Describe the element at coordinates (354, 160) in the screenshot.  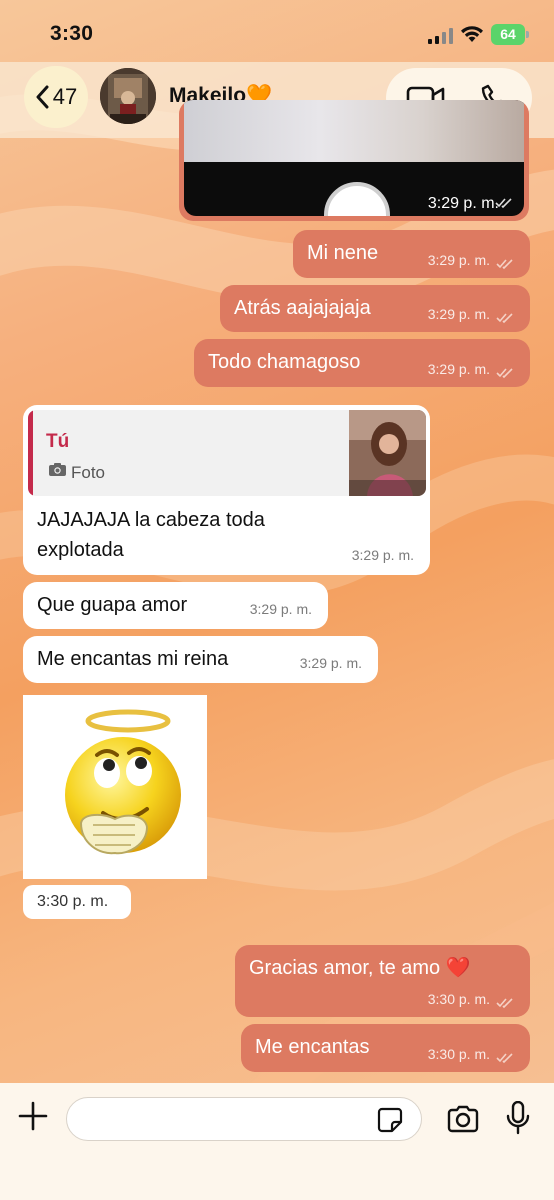
I see `photo-message: 3:29 p. m.` at that location.